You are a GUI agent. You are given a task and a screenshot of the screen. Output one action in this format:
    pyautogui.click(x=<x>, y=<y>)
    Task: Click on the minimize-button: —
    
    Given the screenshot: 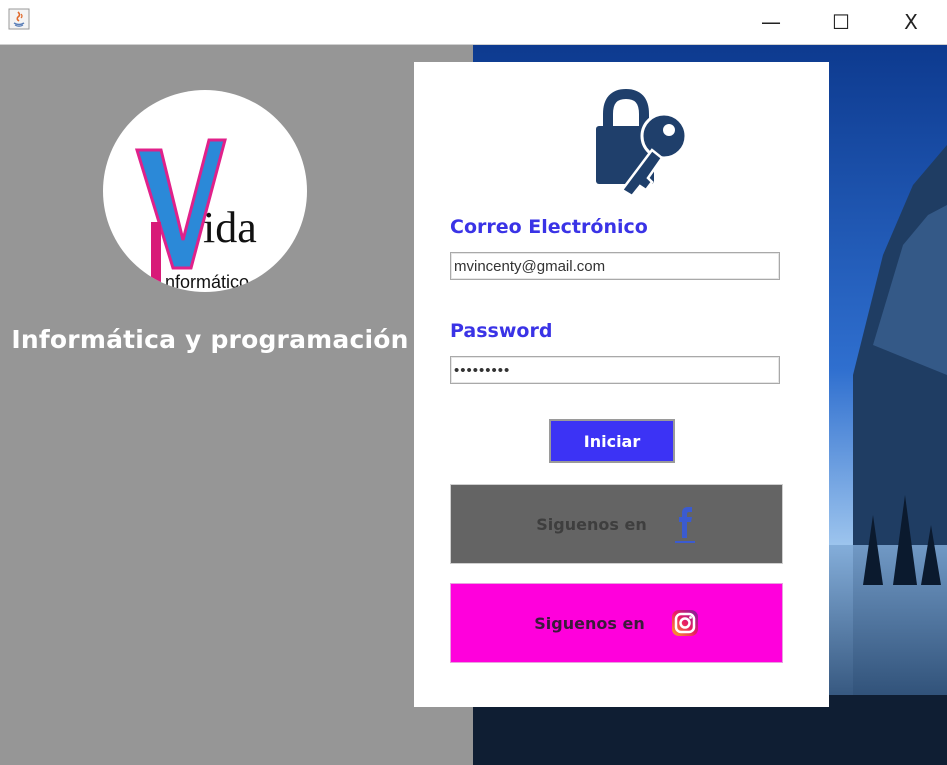 What is the action you would take?
    pyautogui.click(x=771, y=22)
    